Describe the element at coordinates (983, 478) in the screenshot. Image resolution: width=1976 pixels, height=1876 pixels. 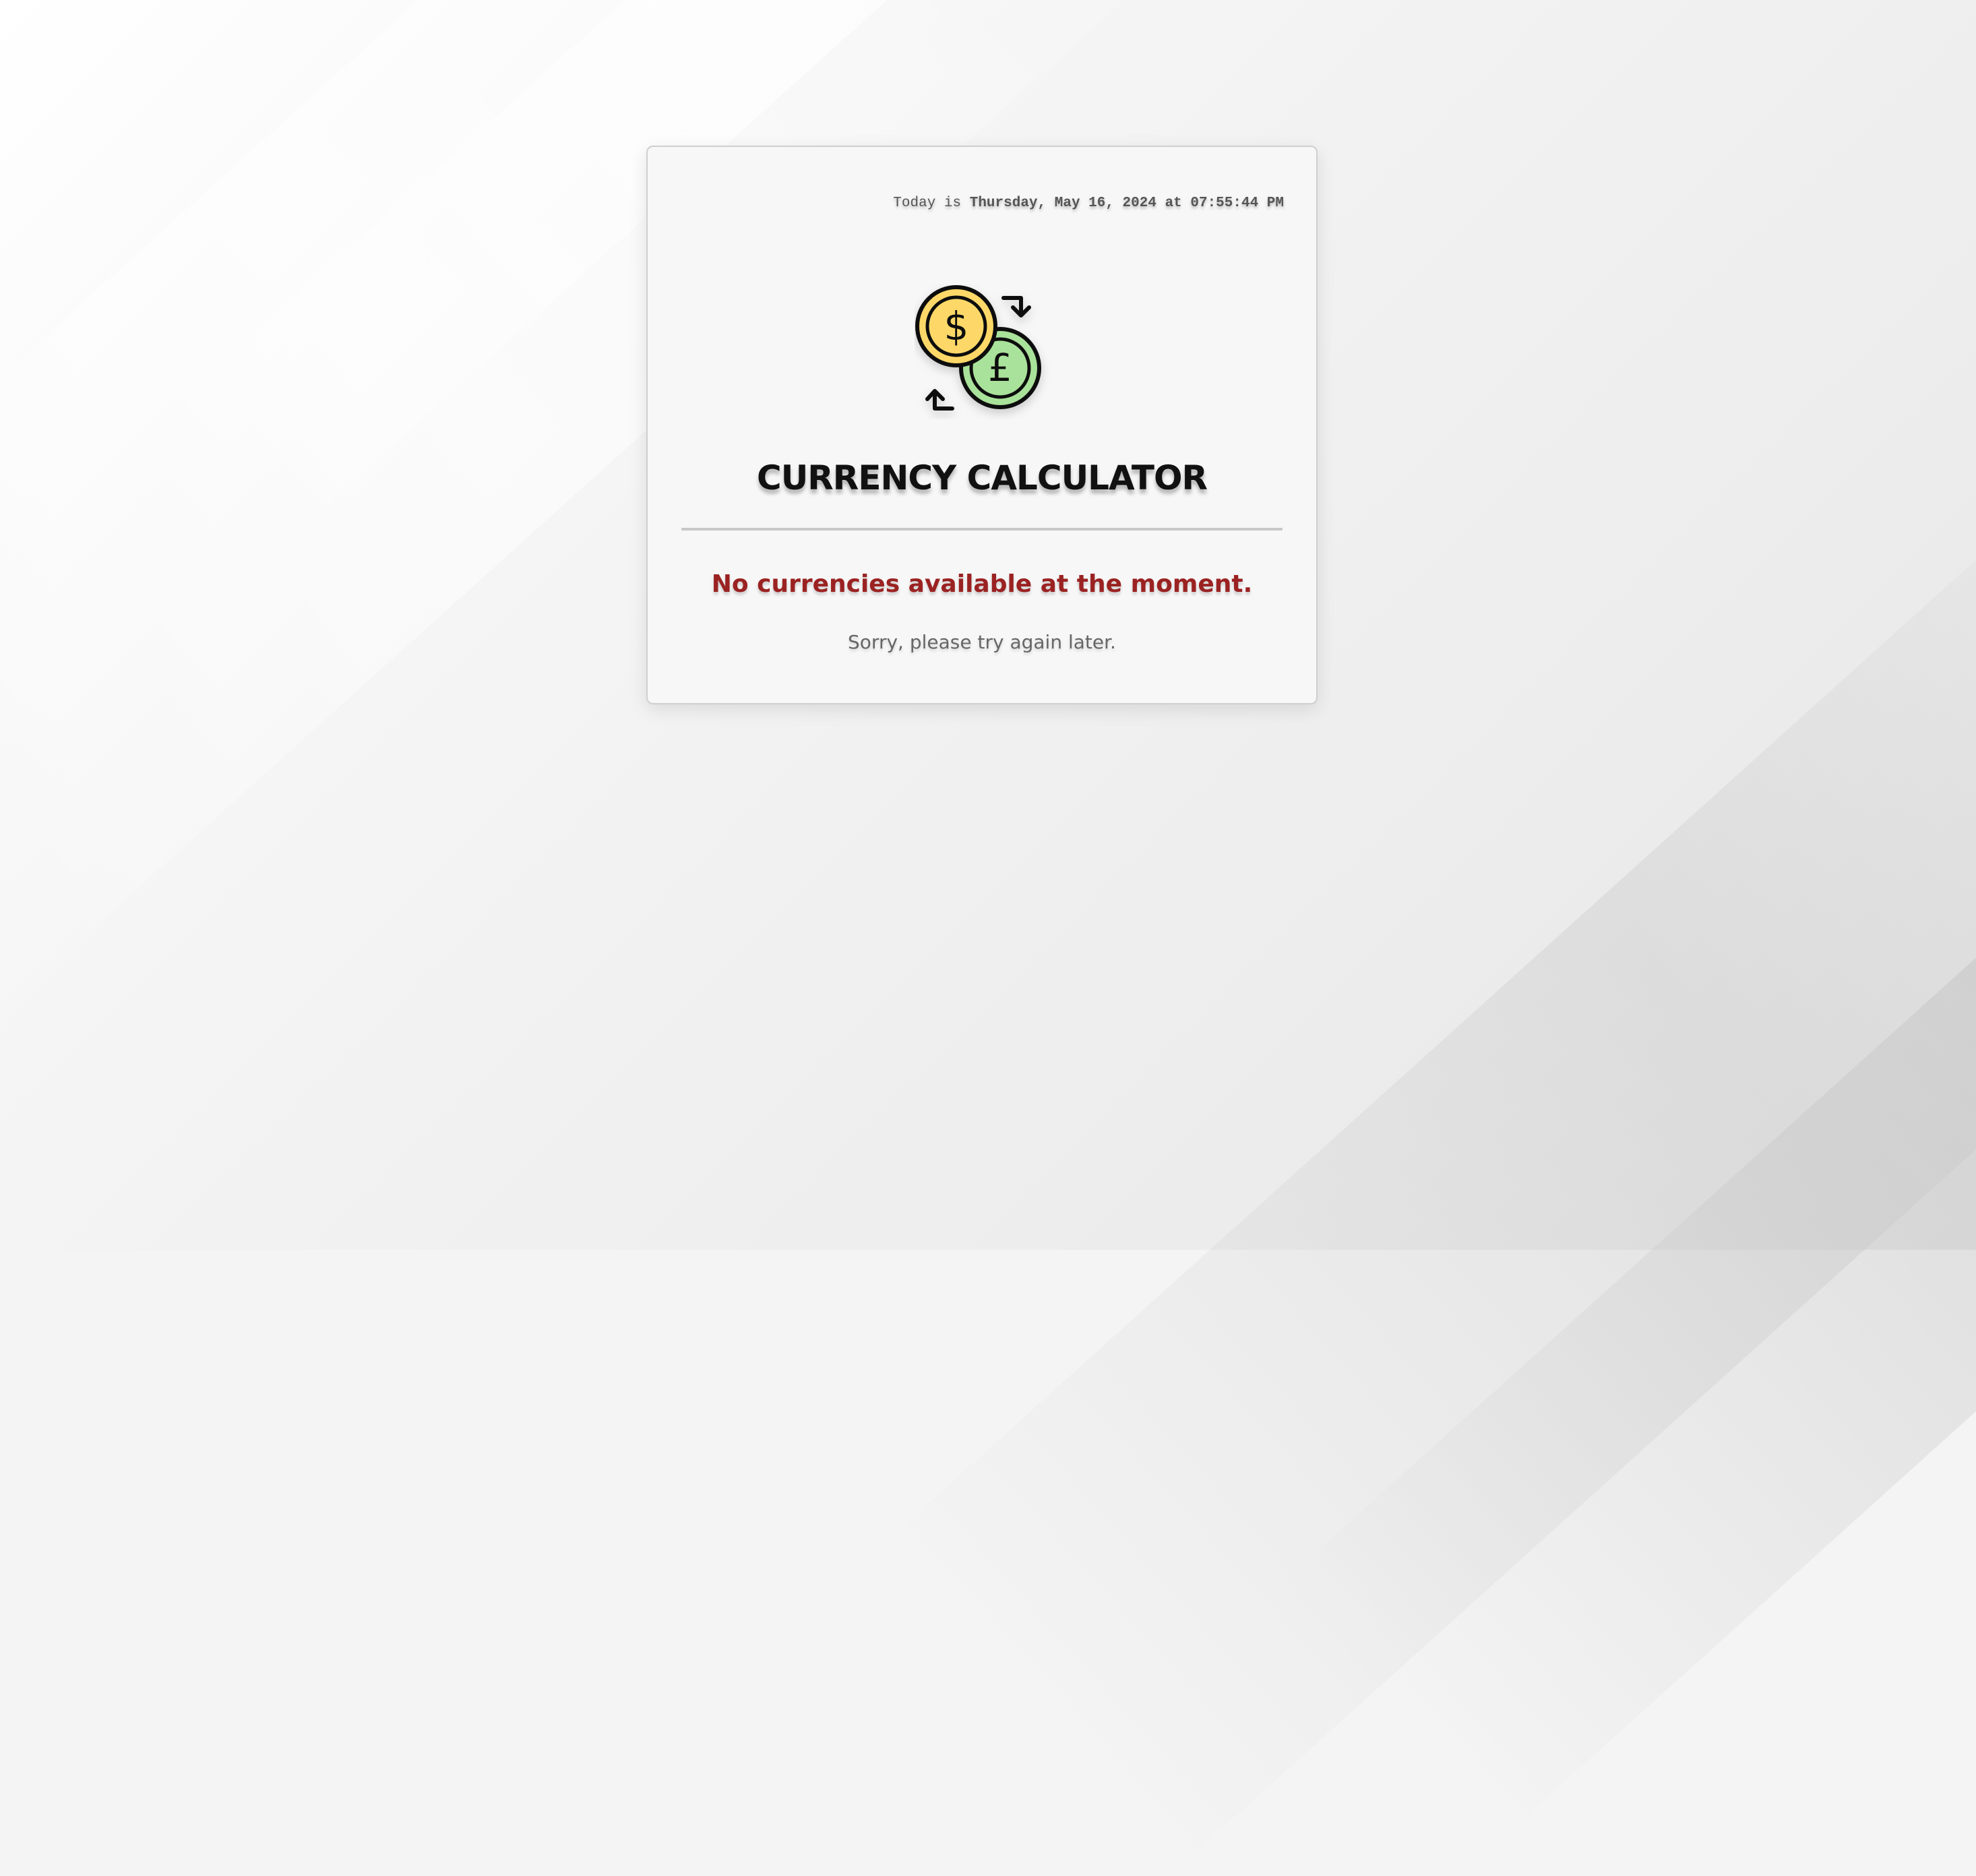
I see `page-title: CURRENCY CALCULATOR` at that location.